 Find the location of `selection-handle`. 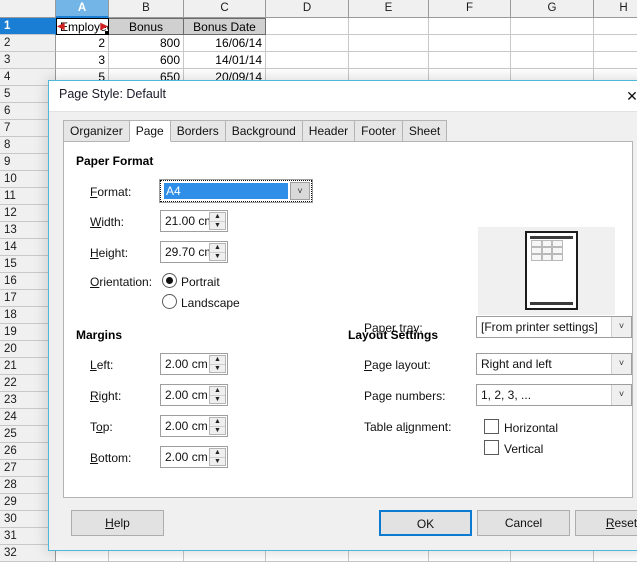

selection-handle is located at coordinates (106, 32).